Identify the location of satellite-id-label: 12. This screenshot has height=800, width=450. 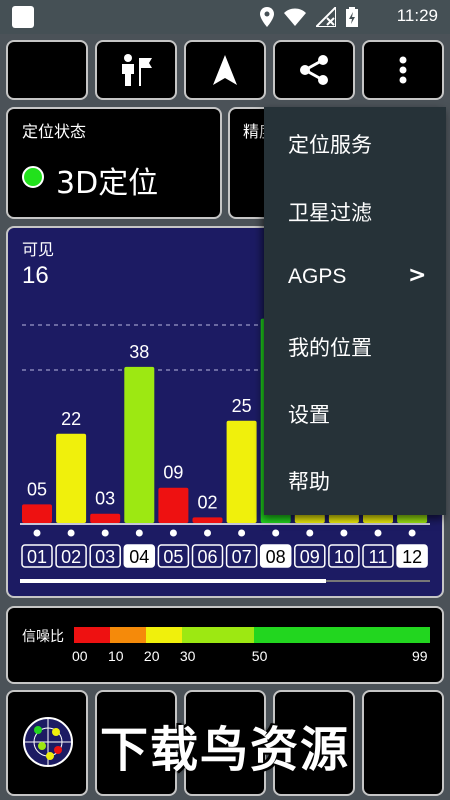
(412, 557).